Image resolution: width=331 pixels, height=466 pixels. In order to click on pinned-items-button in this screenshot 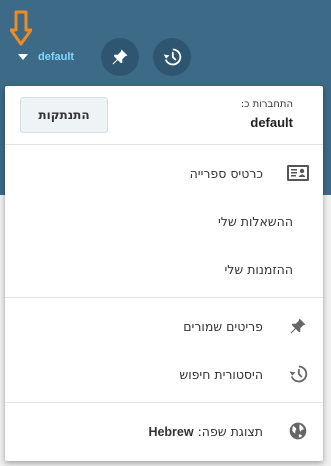, I will do `click(120, 57)`.